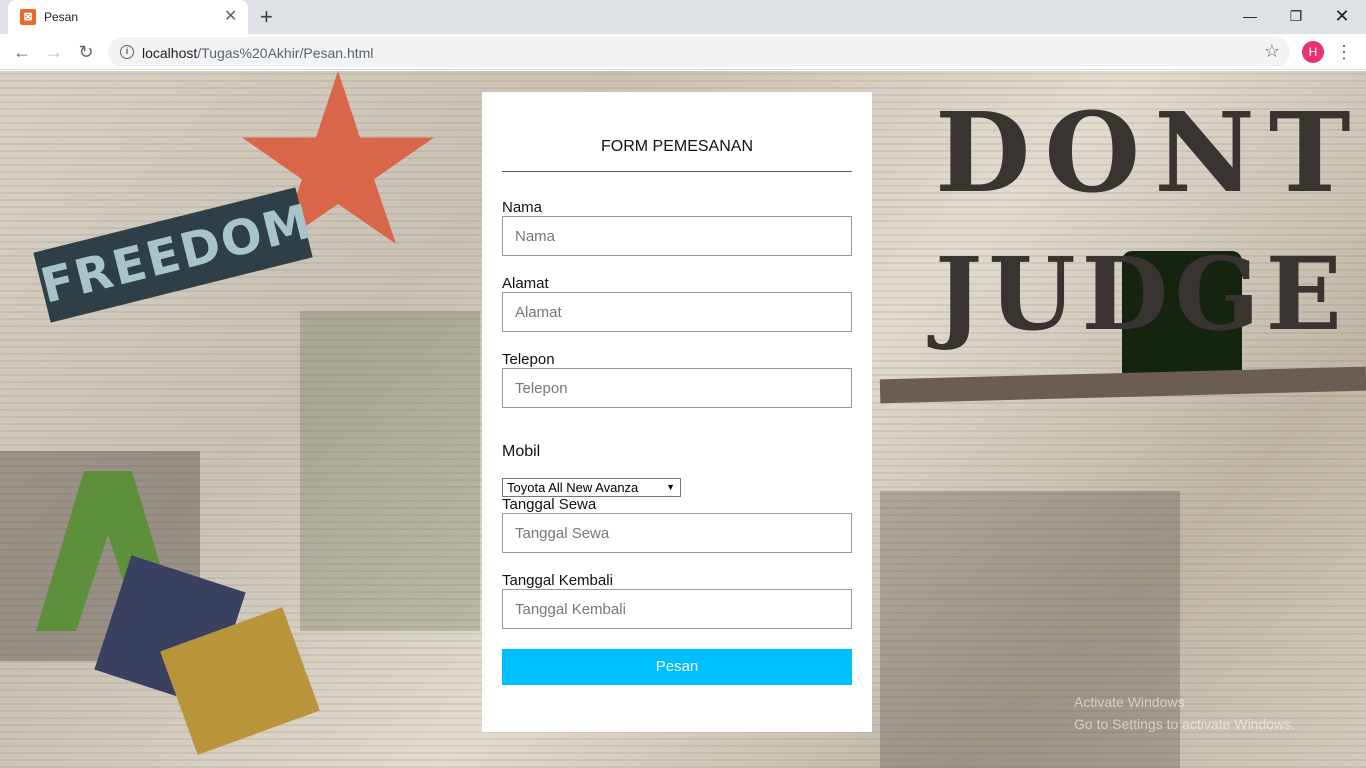  Describe the element at coordinates (1342, 17) in the screenshot. I see `window-close-icon: ✕` at that location.